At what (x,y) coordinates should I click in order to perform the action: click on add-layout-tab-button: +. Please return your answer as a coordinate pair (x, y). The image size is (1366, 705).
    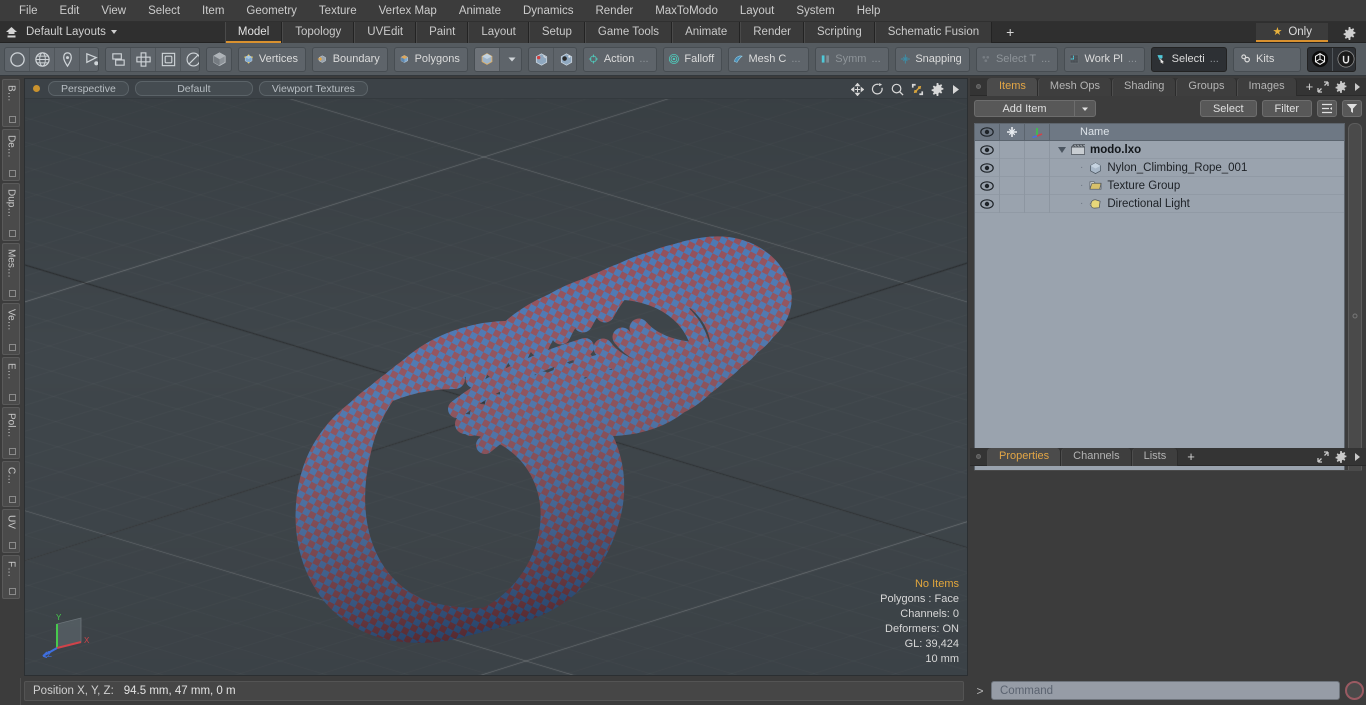
    Looking at the image, I should click on (1010, 32).